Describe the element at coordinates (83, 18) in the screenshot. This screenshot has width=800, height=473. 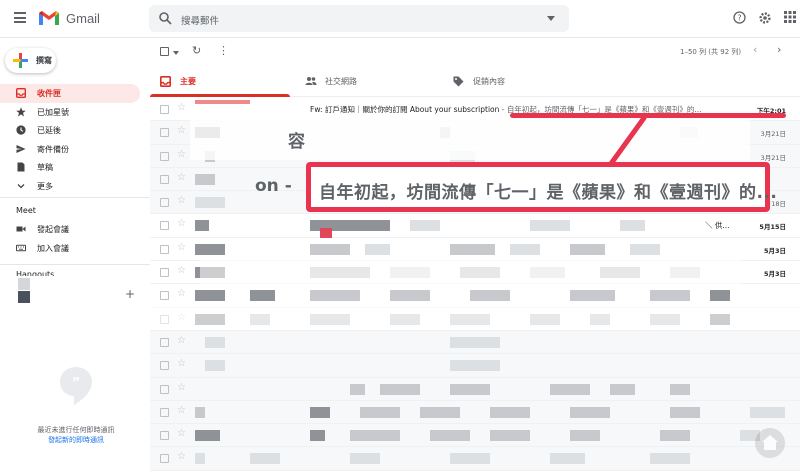
I see `brand-name: Gmail` at that location.